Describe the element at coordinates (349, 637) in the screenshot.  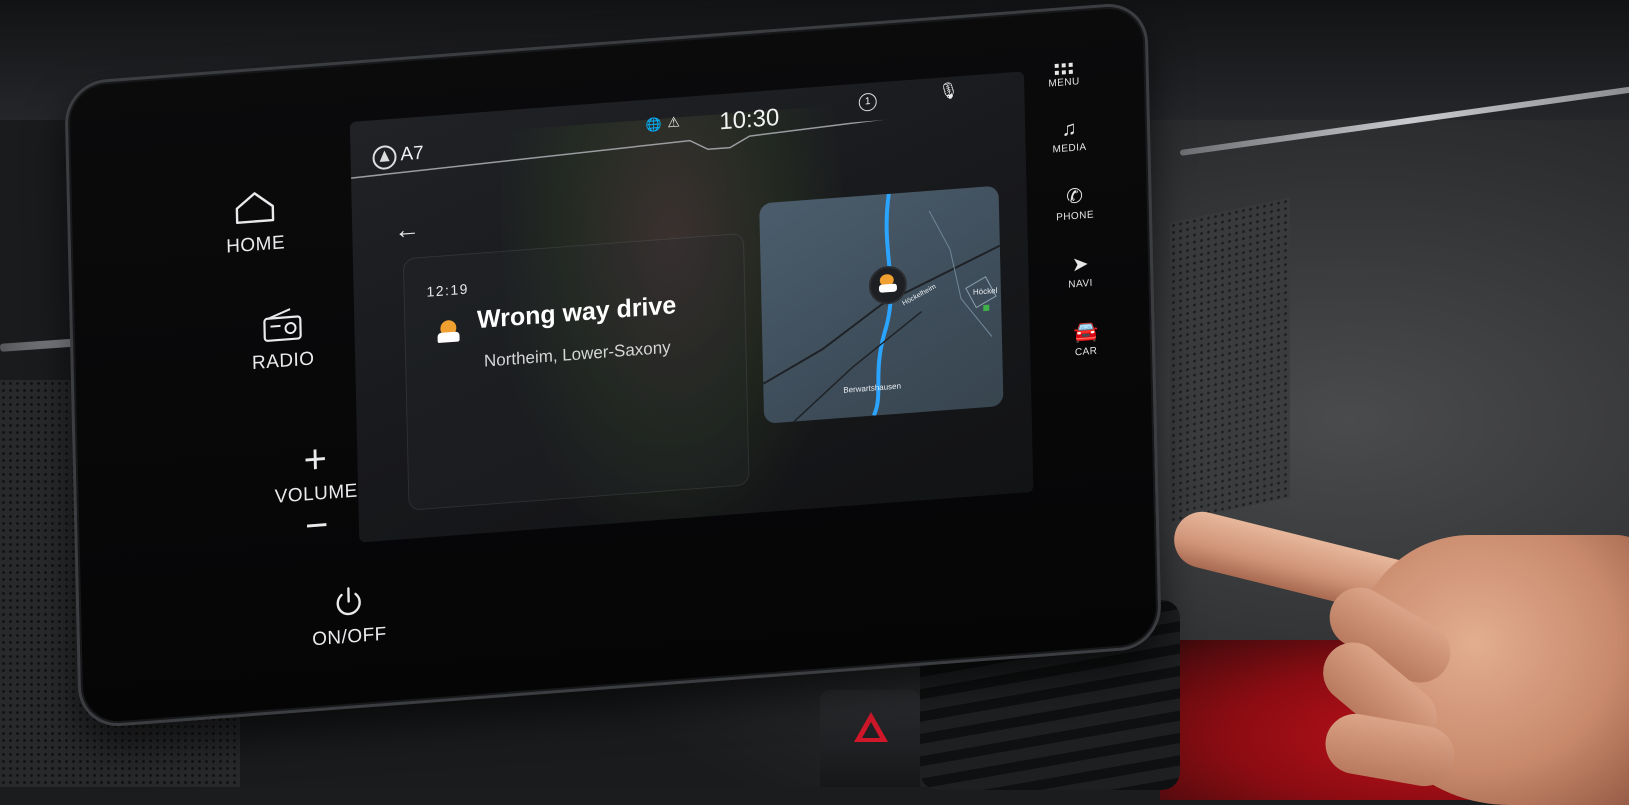
I see `power-label: ON/OFF` at that location.